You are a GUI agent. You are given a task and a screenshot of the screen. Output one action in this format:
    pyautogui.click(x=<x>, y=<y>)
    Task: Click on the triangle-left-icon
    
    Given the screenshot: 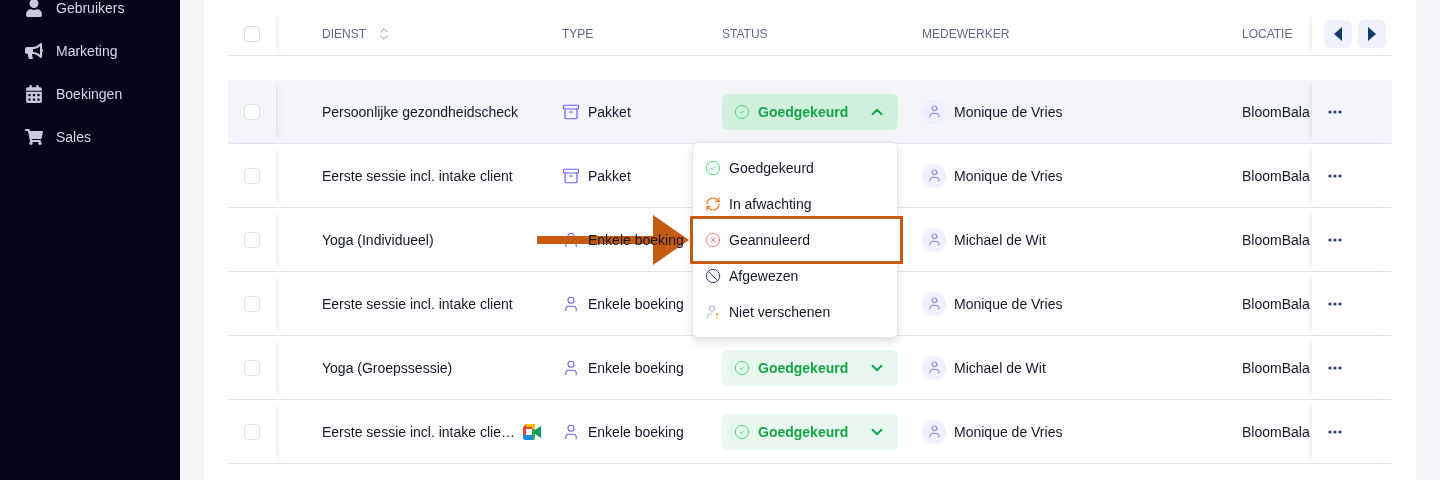 What is the action you would take?
    pyautogui.click(x=1338, y=33)
    